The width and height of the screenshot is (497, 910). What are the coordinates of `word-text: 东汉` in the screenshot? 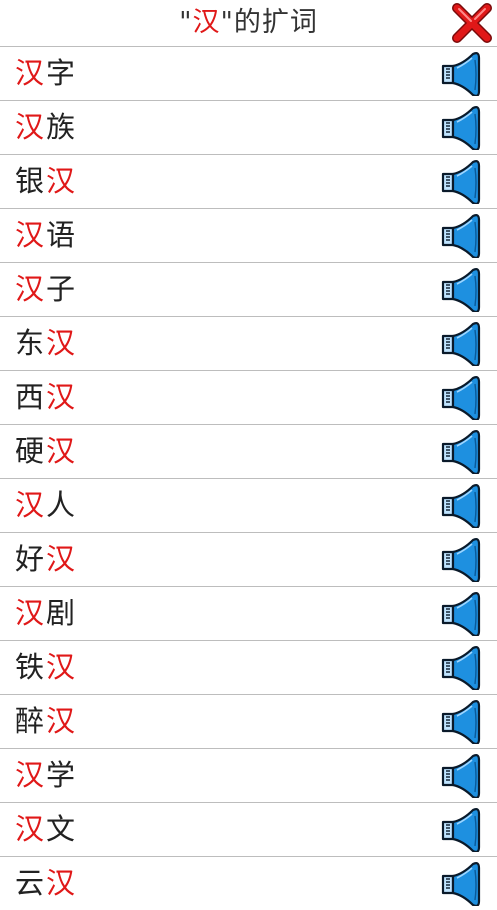 It's located at (46, 343).